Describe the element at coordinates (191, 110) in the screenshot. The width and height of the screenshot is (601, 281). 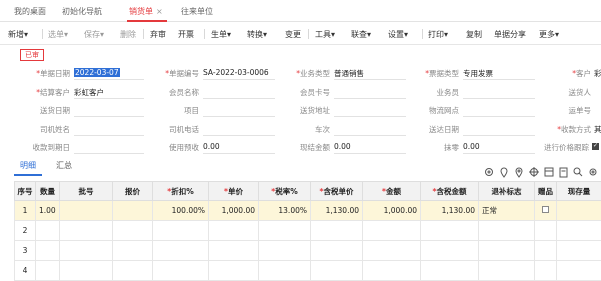
I see `project-label: 项目` at that location.